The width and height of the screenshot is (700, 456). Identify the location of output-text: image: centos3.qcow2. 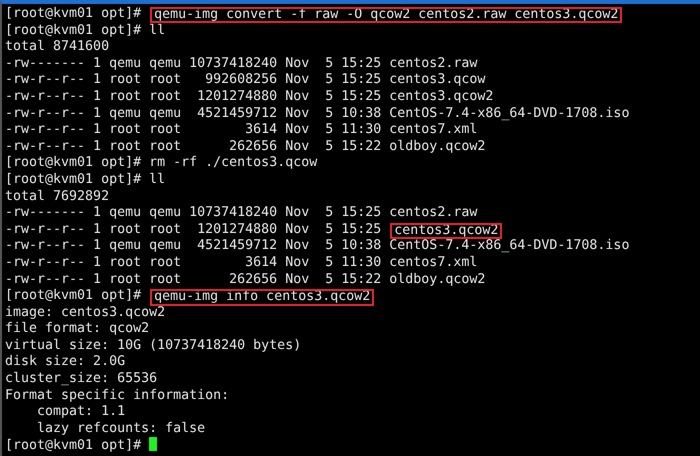
(85, 312).